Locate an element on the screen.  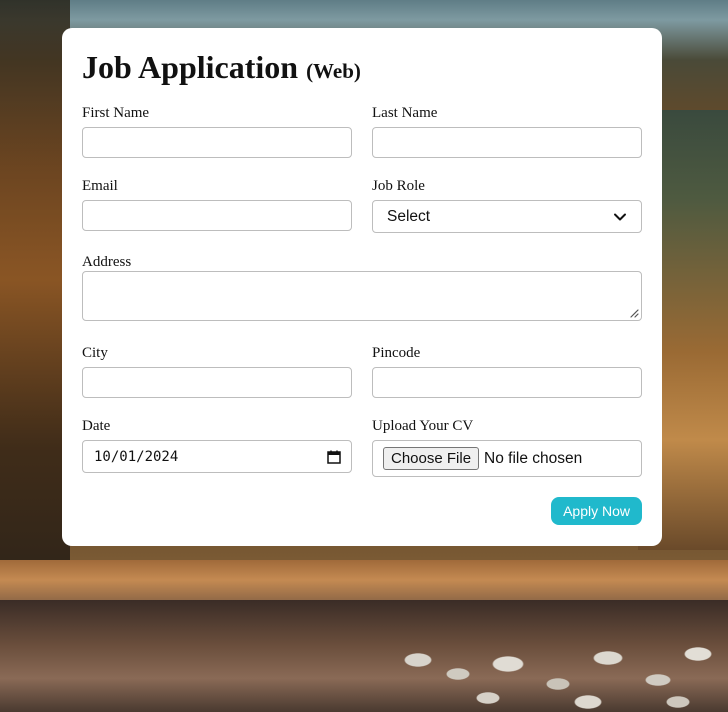
date-input: 10/01/2024 is located at coordinates (217, 456).